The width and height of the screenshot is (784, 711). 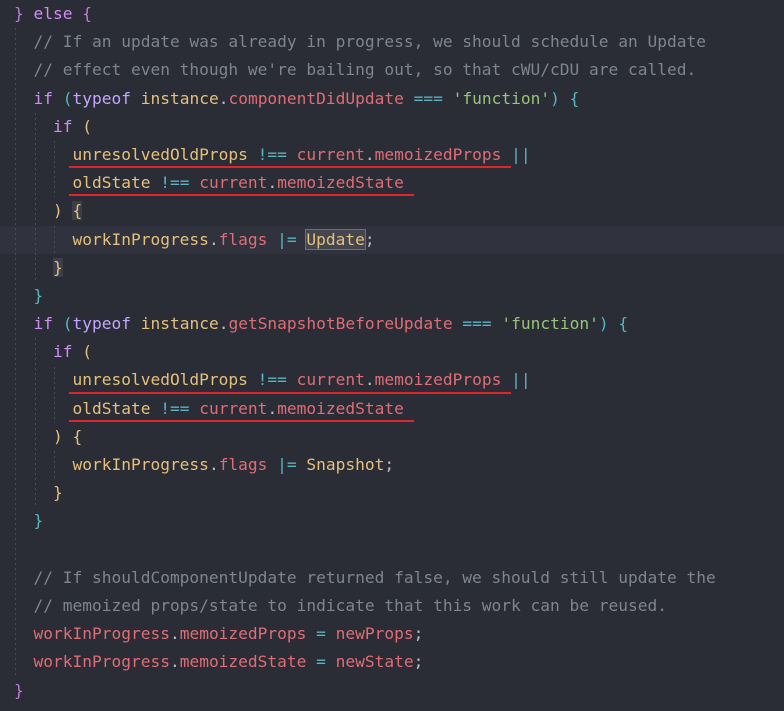 I want to click on code-line: workInProgress.flags |= Update;, so click(x=392, y=239).